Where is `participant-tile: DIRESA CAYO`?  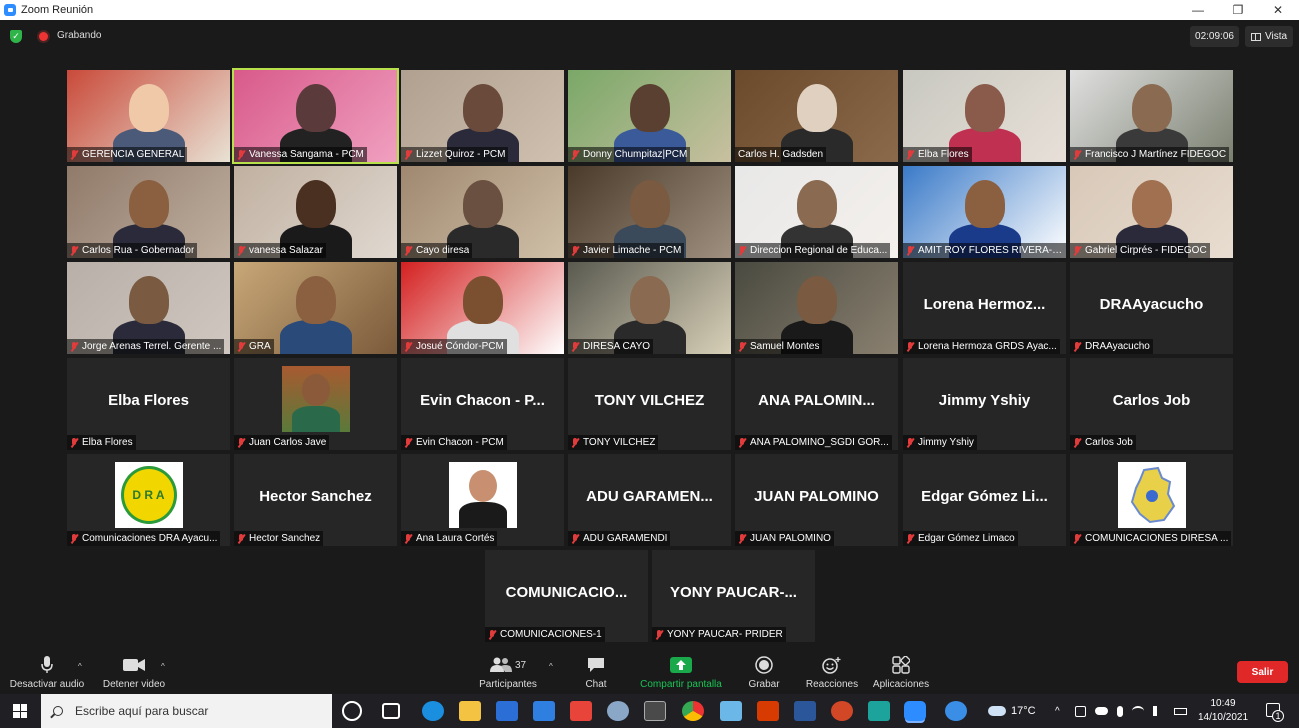
participant-tile: DIRESA CAYO is located at coordinates (649, 308).